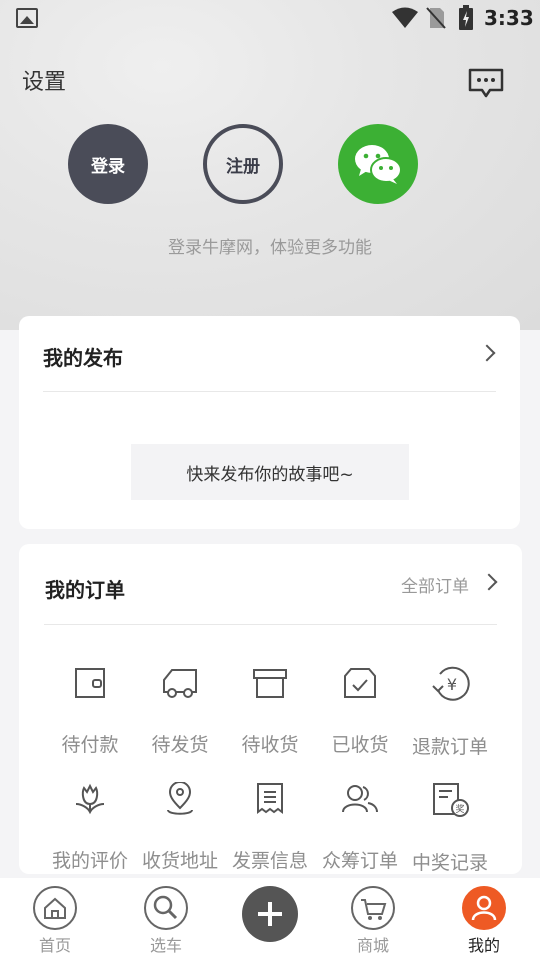  What do you see at coordinates (180, 683) in the screenshot?
I see `truck-icon` at bounding box center [180, 683].